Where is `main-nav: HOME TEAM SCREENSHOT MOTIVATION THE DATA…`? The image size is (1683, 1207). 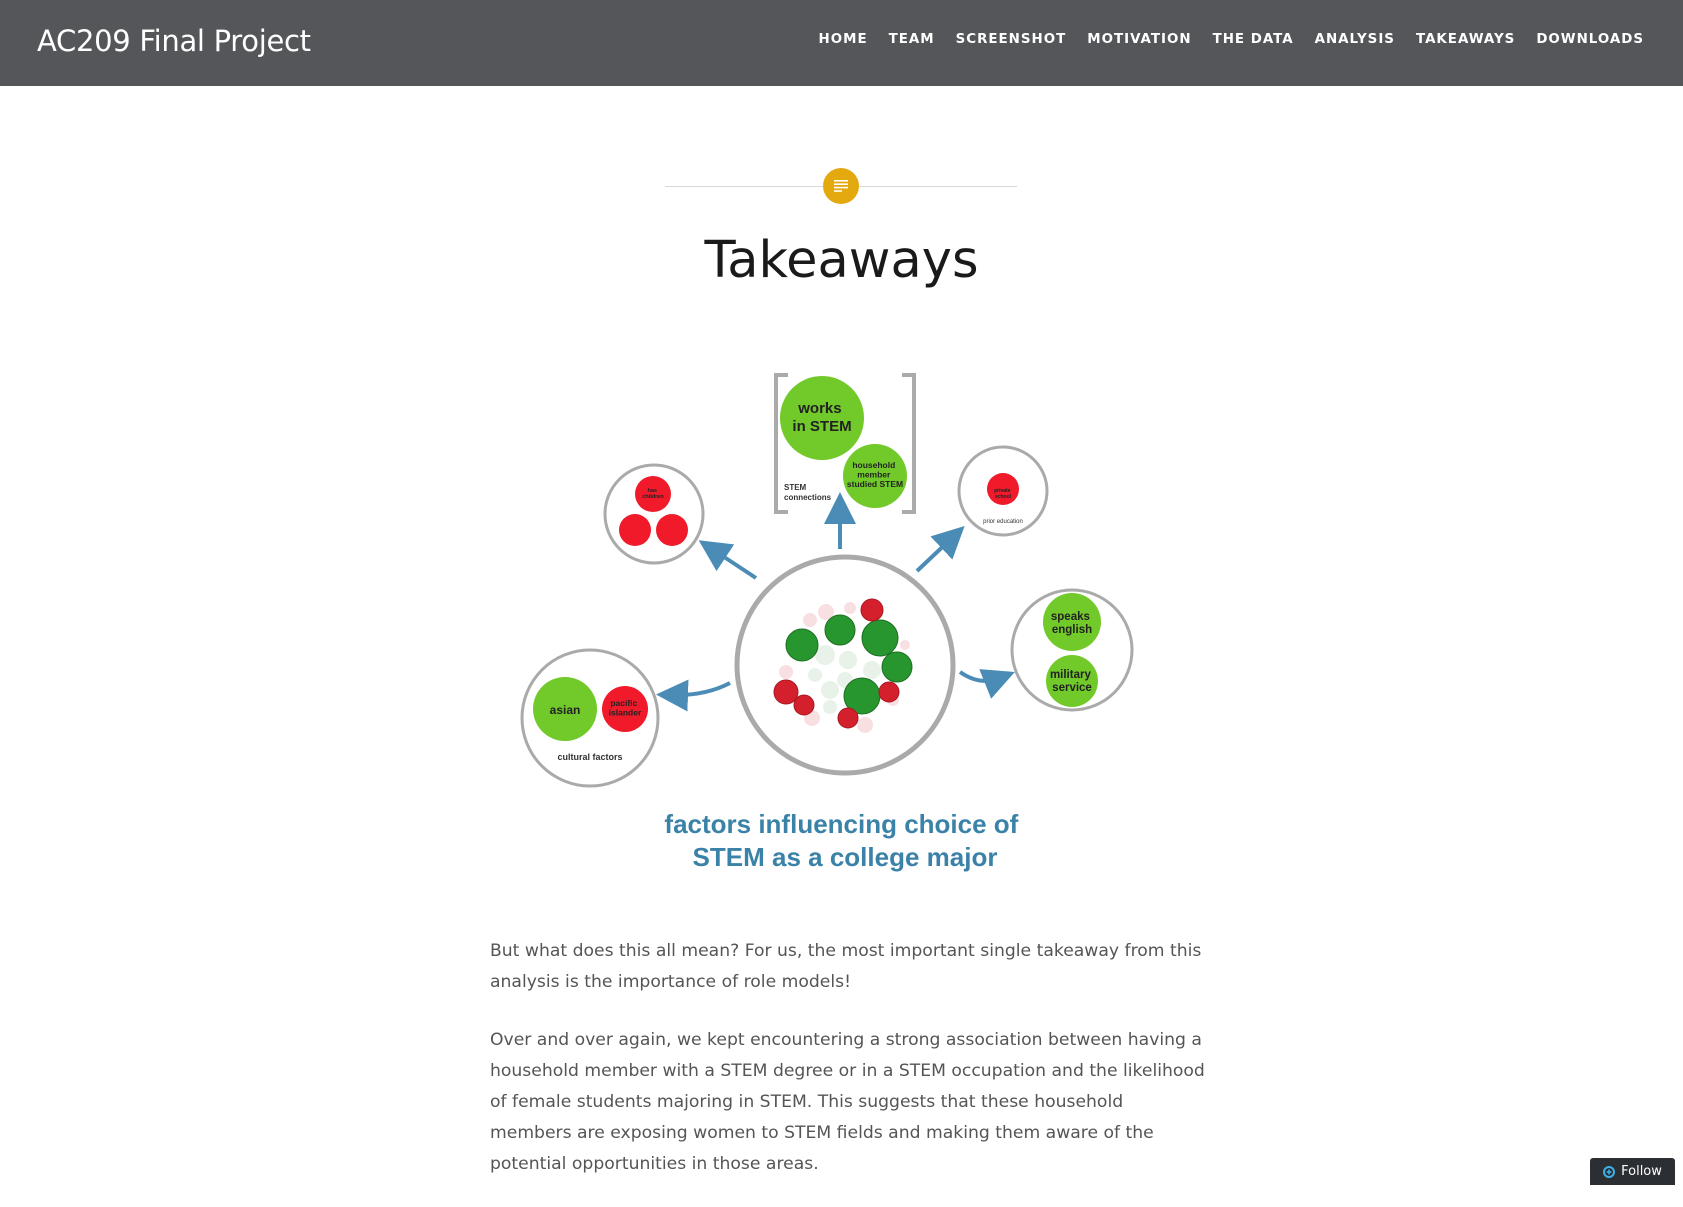
main-nav: HOME TEAM SCREENSHOT MOTIVATION THE DATA… is located at coordinates (1231, 39).